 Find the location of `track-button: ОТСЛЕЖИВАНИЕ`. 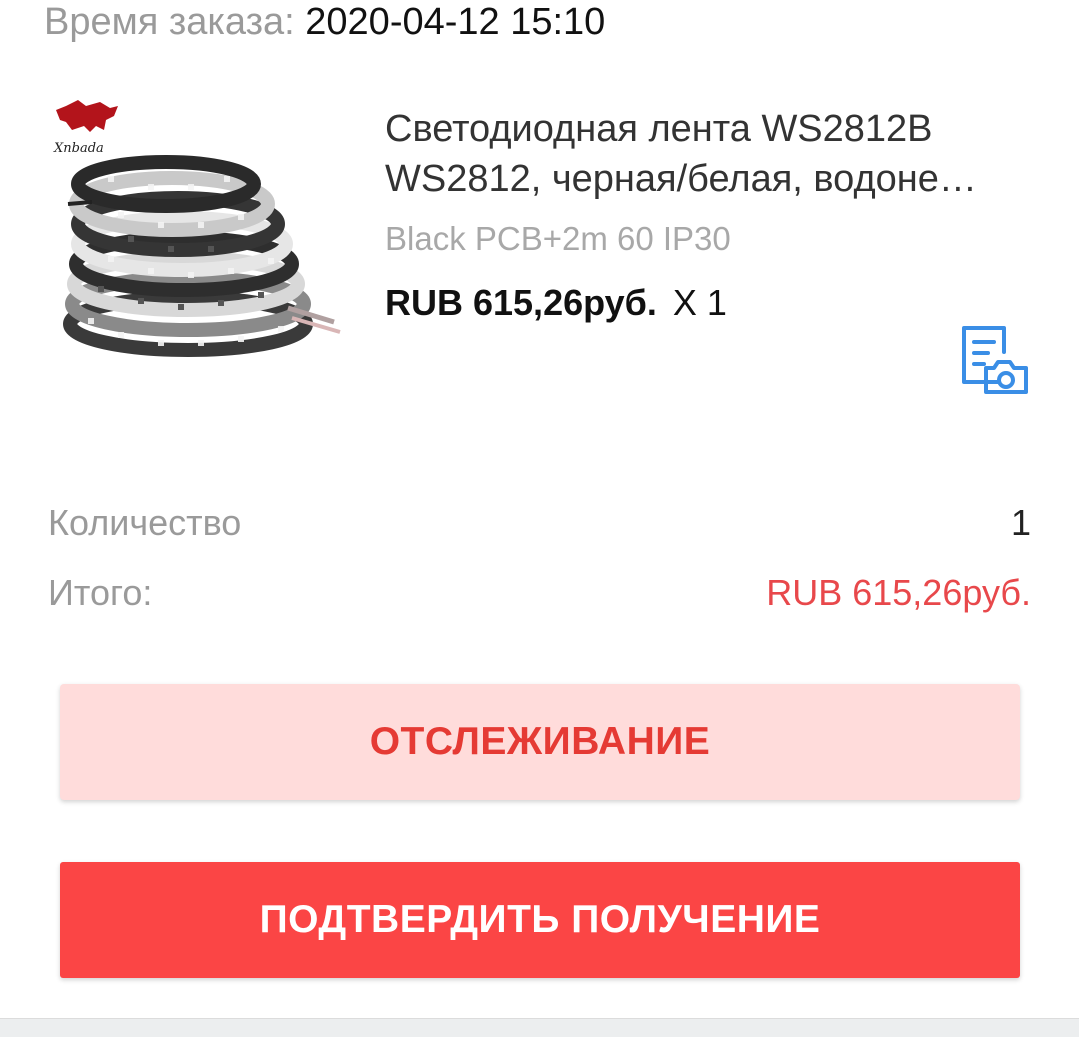

track-button: ОТСЛЕЖИВАНИЕ is located at coordinates (540, 742).